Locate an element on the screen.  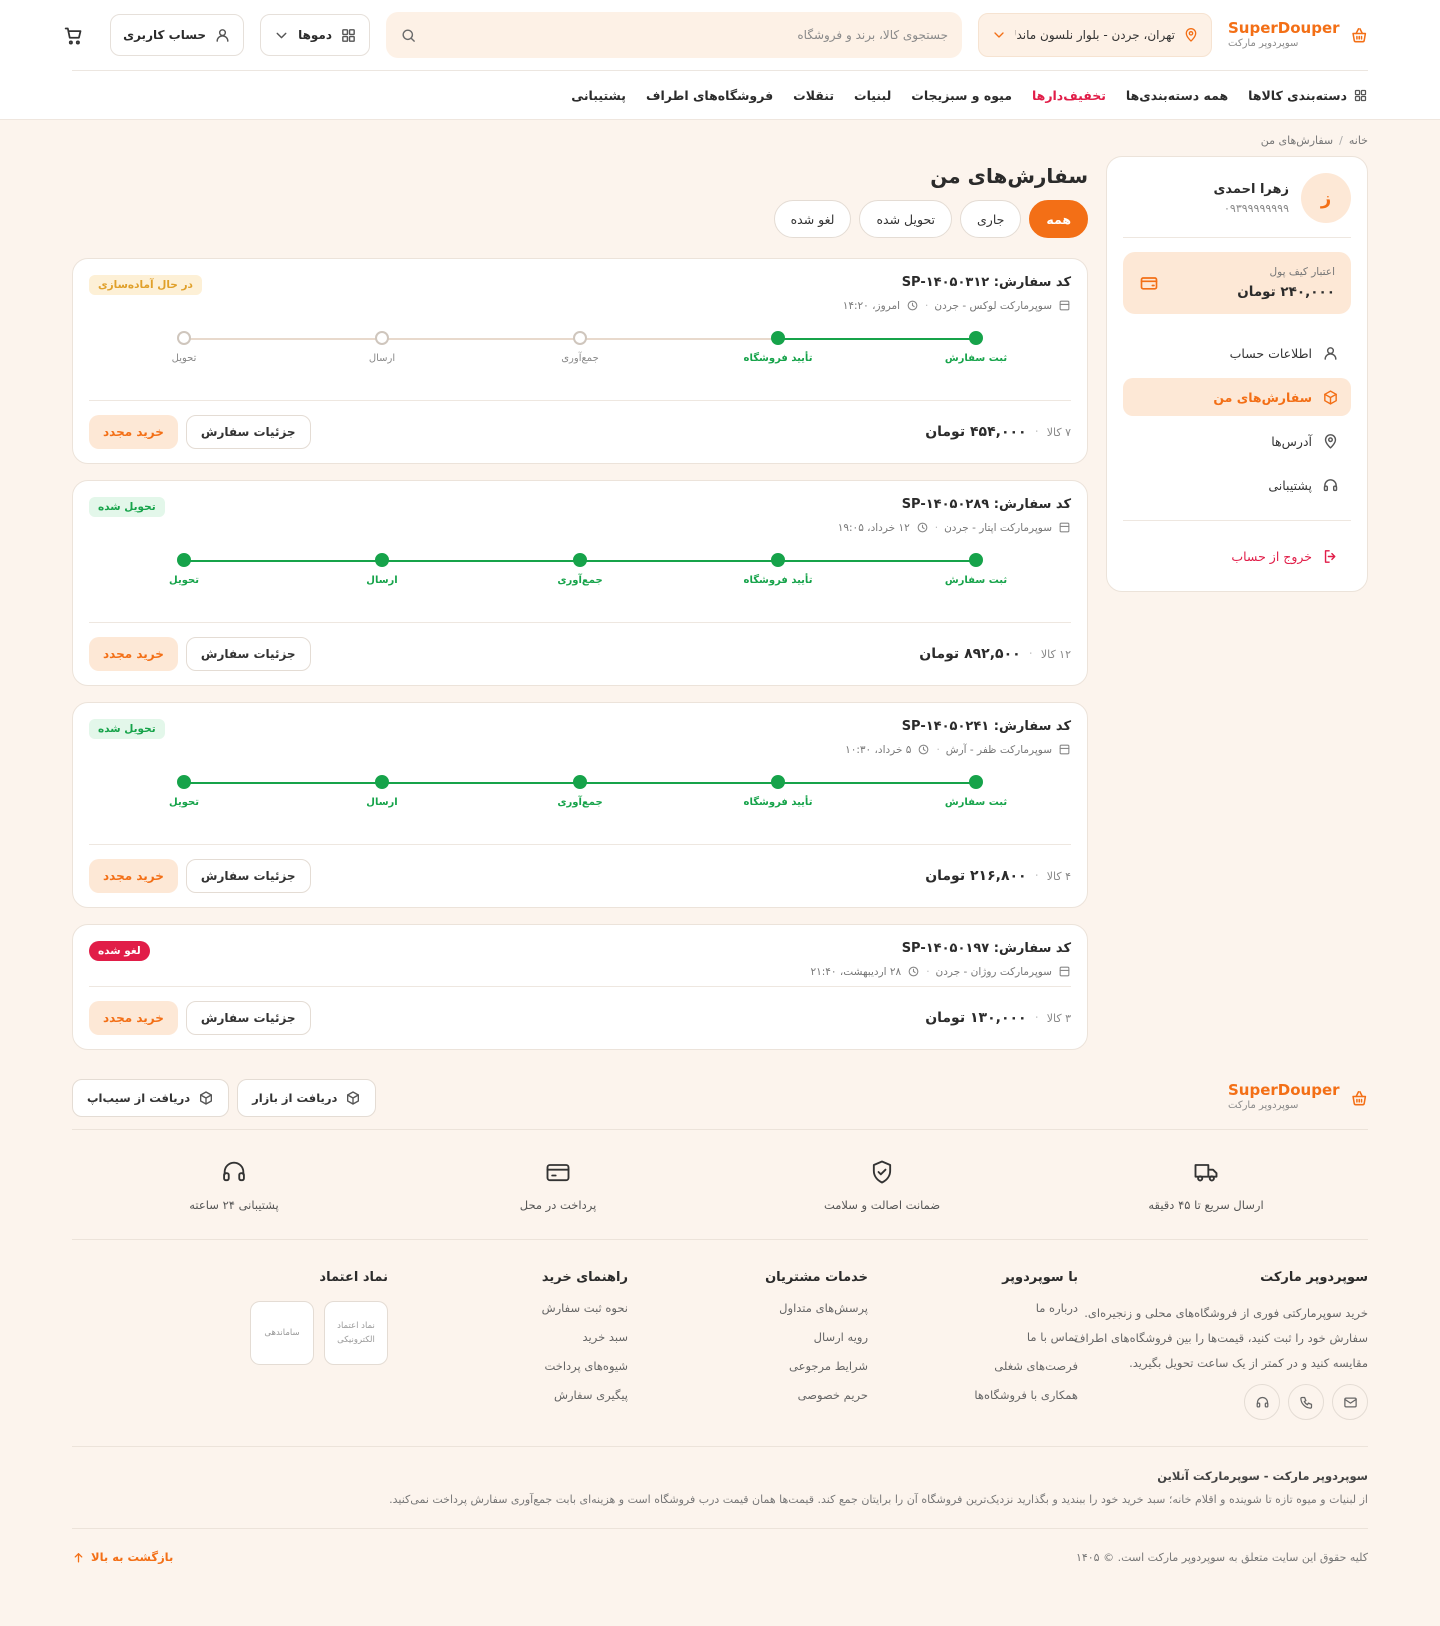
tab-current: جاری is located at coordinates (991, 219).